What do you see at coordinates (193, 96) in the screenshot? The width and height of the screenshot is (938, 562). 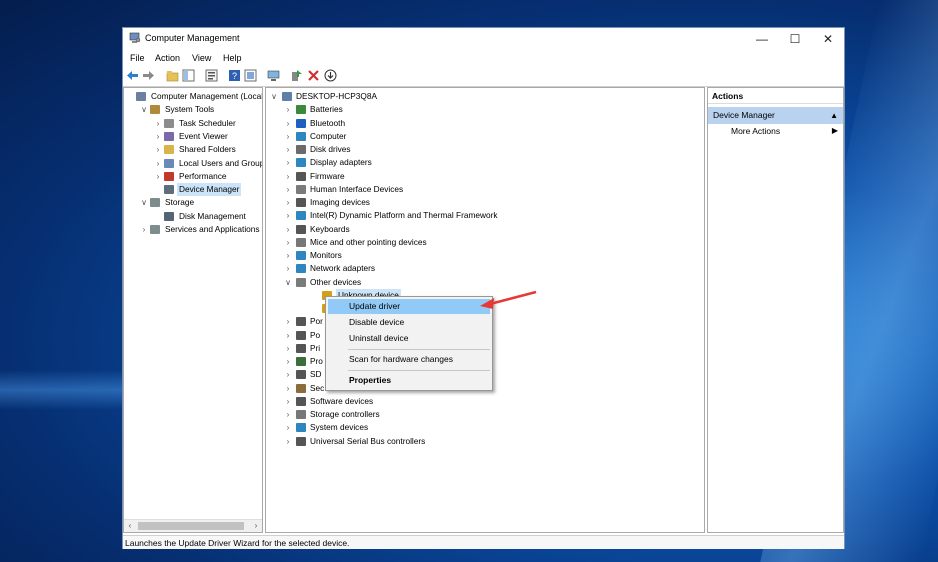 I see `tree-node-computer-management-local: Computer Management (Local` at bounding box center [193, 96].